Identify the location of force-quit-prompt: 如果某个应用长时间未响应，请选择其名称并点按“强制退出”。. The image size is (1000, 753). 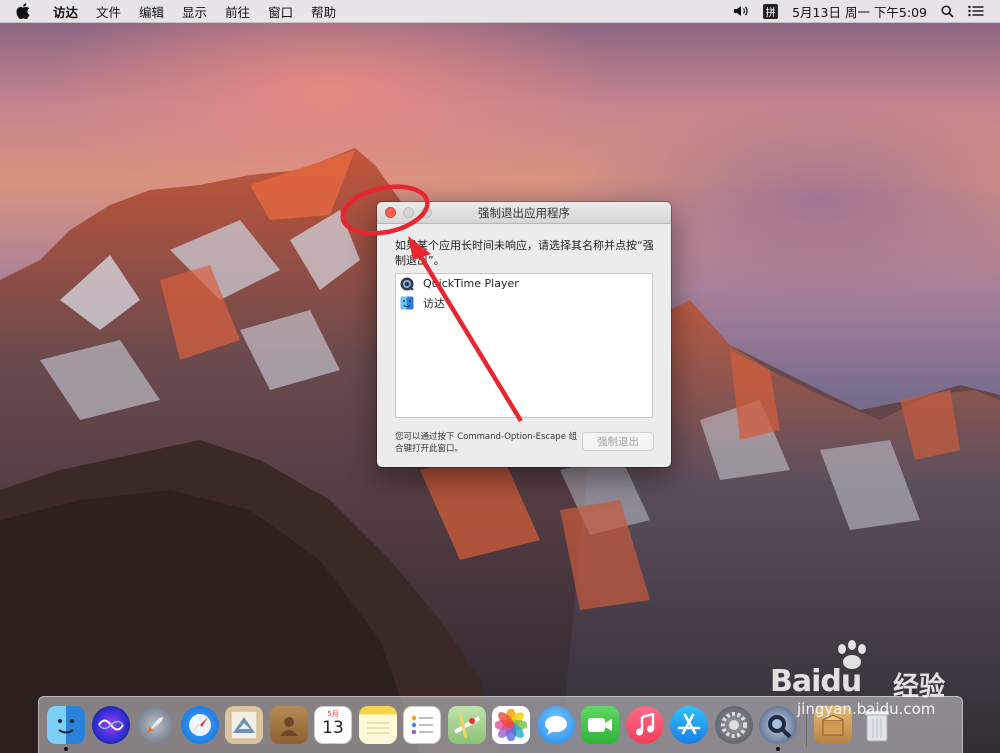
(524, 253).